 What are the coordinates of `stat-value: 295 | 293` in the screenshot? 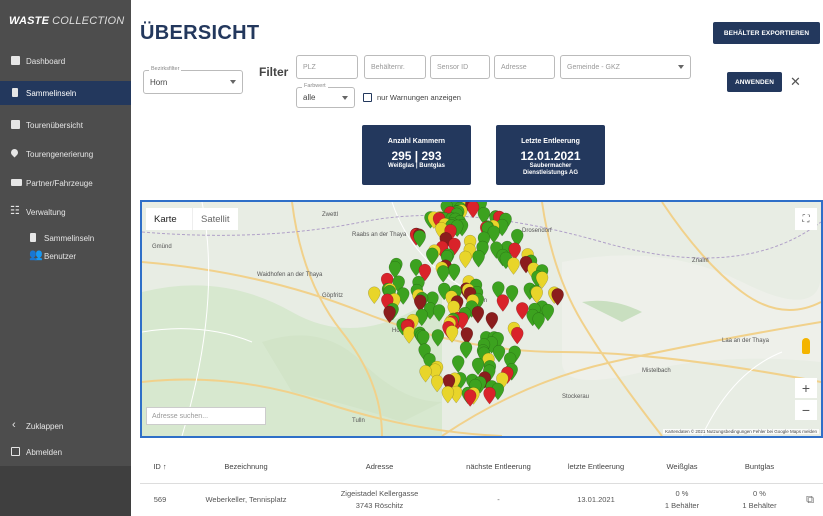 It's located at (416, 156).